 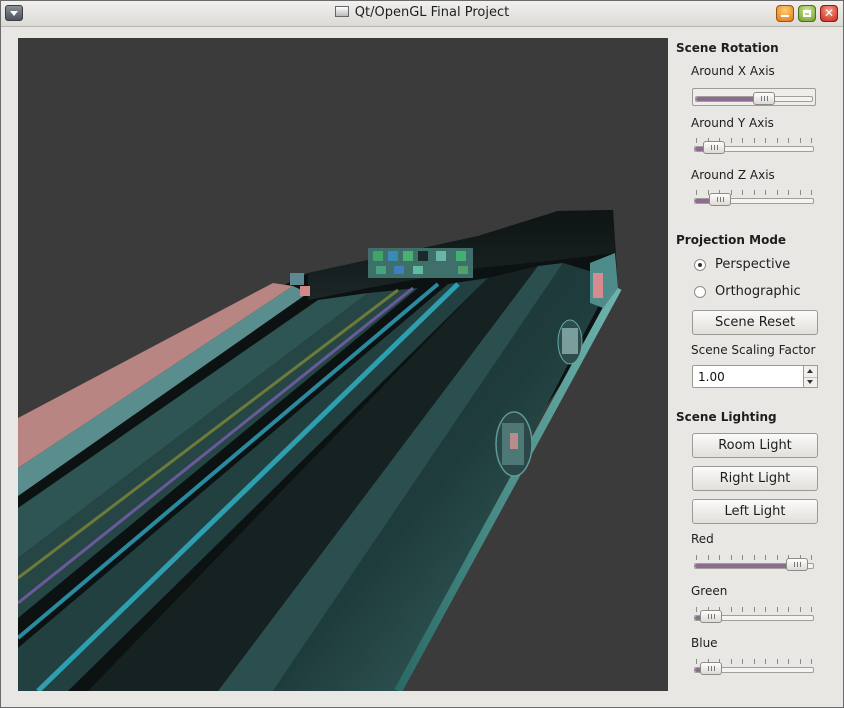 What do you see at coordinates (748, 376) in the screenshot?
I see `scaling-factor-input` at bounding box center [748, 376].